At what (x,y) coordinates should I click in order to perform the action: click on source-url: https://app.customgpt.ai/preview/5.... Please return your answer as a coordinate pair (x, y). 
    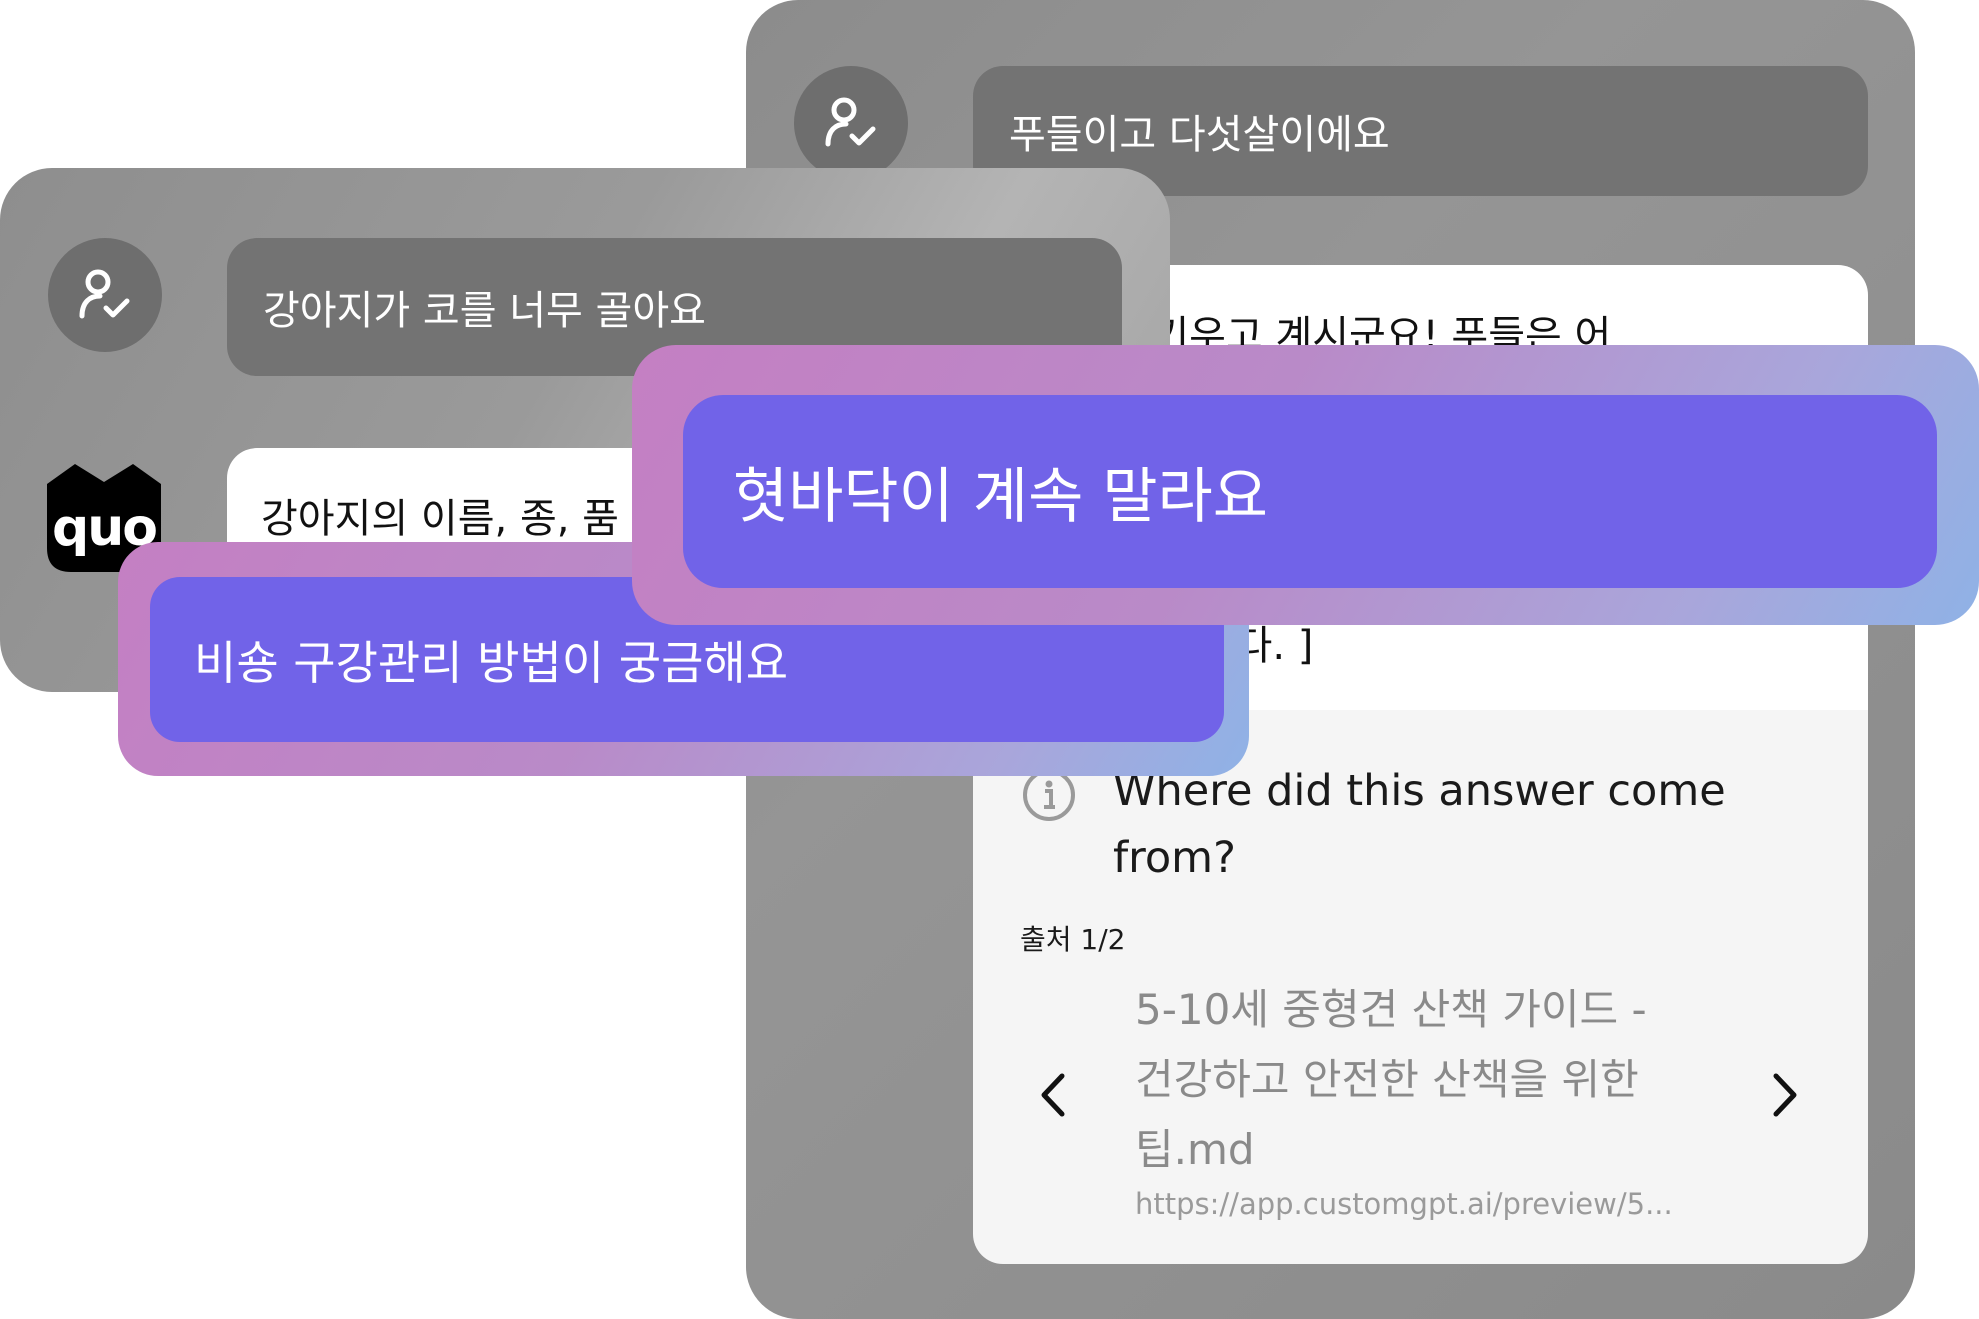
    Looking at the image, I should click on (1404, 1204).